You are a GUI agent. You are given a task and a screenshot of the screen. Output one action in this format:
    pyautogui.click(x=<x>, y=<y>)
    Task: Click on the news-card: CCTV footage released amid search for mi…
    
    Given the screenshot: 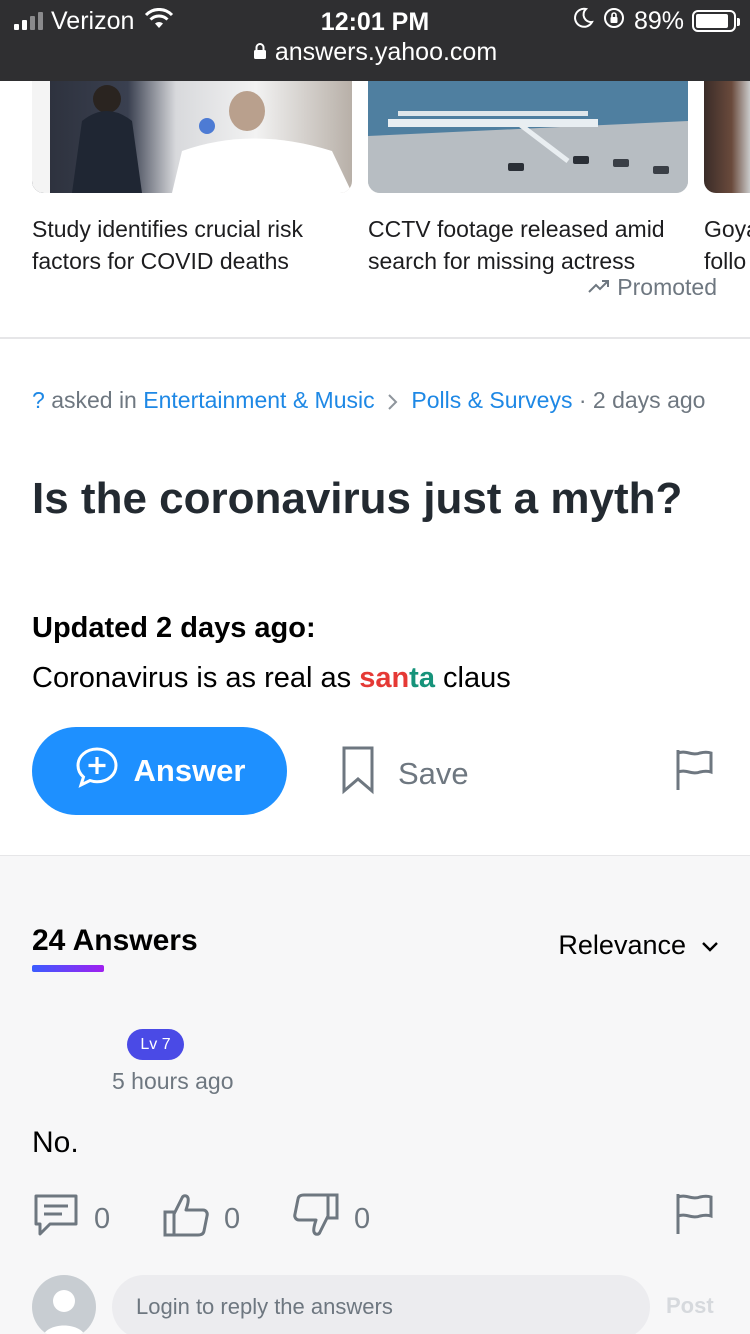 What is the action you would take?
    pyautogui.click(x=528, y=179)
    